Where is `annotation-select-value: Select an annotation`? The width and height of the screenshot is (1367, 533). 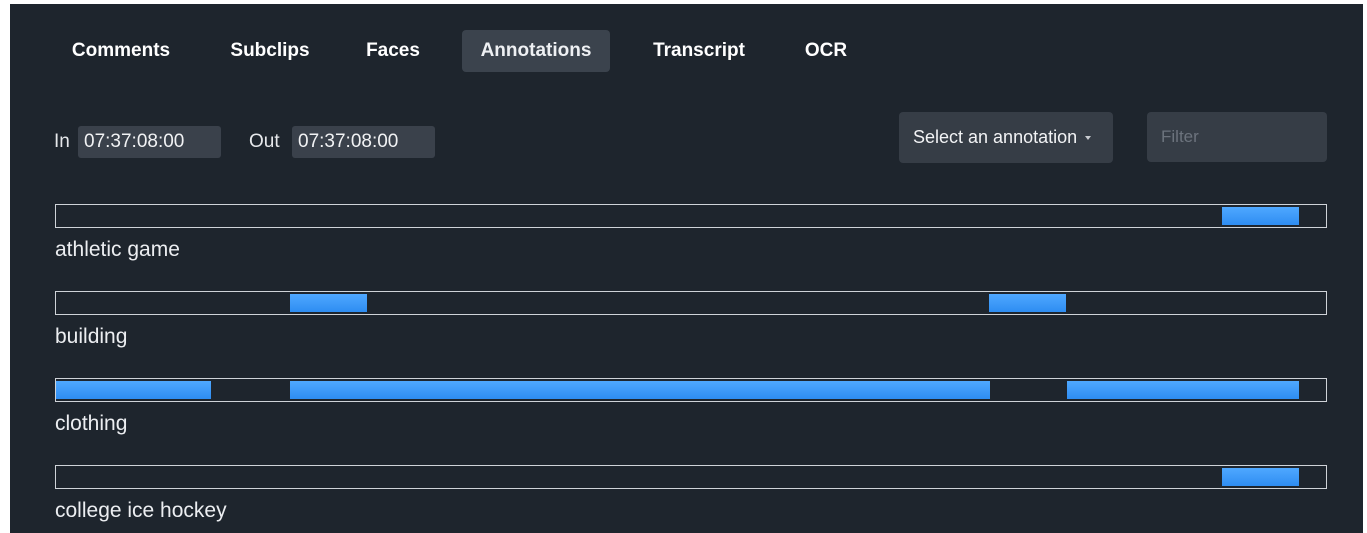 annotation-select-value: Select an annotation is located at coordinates (995, 137).